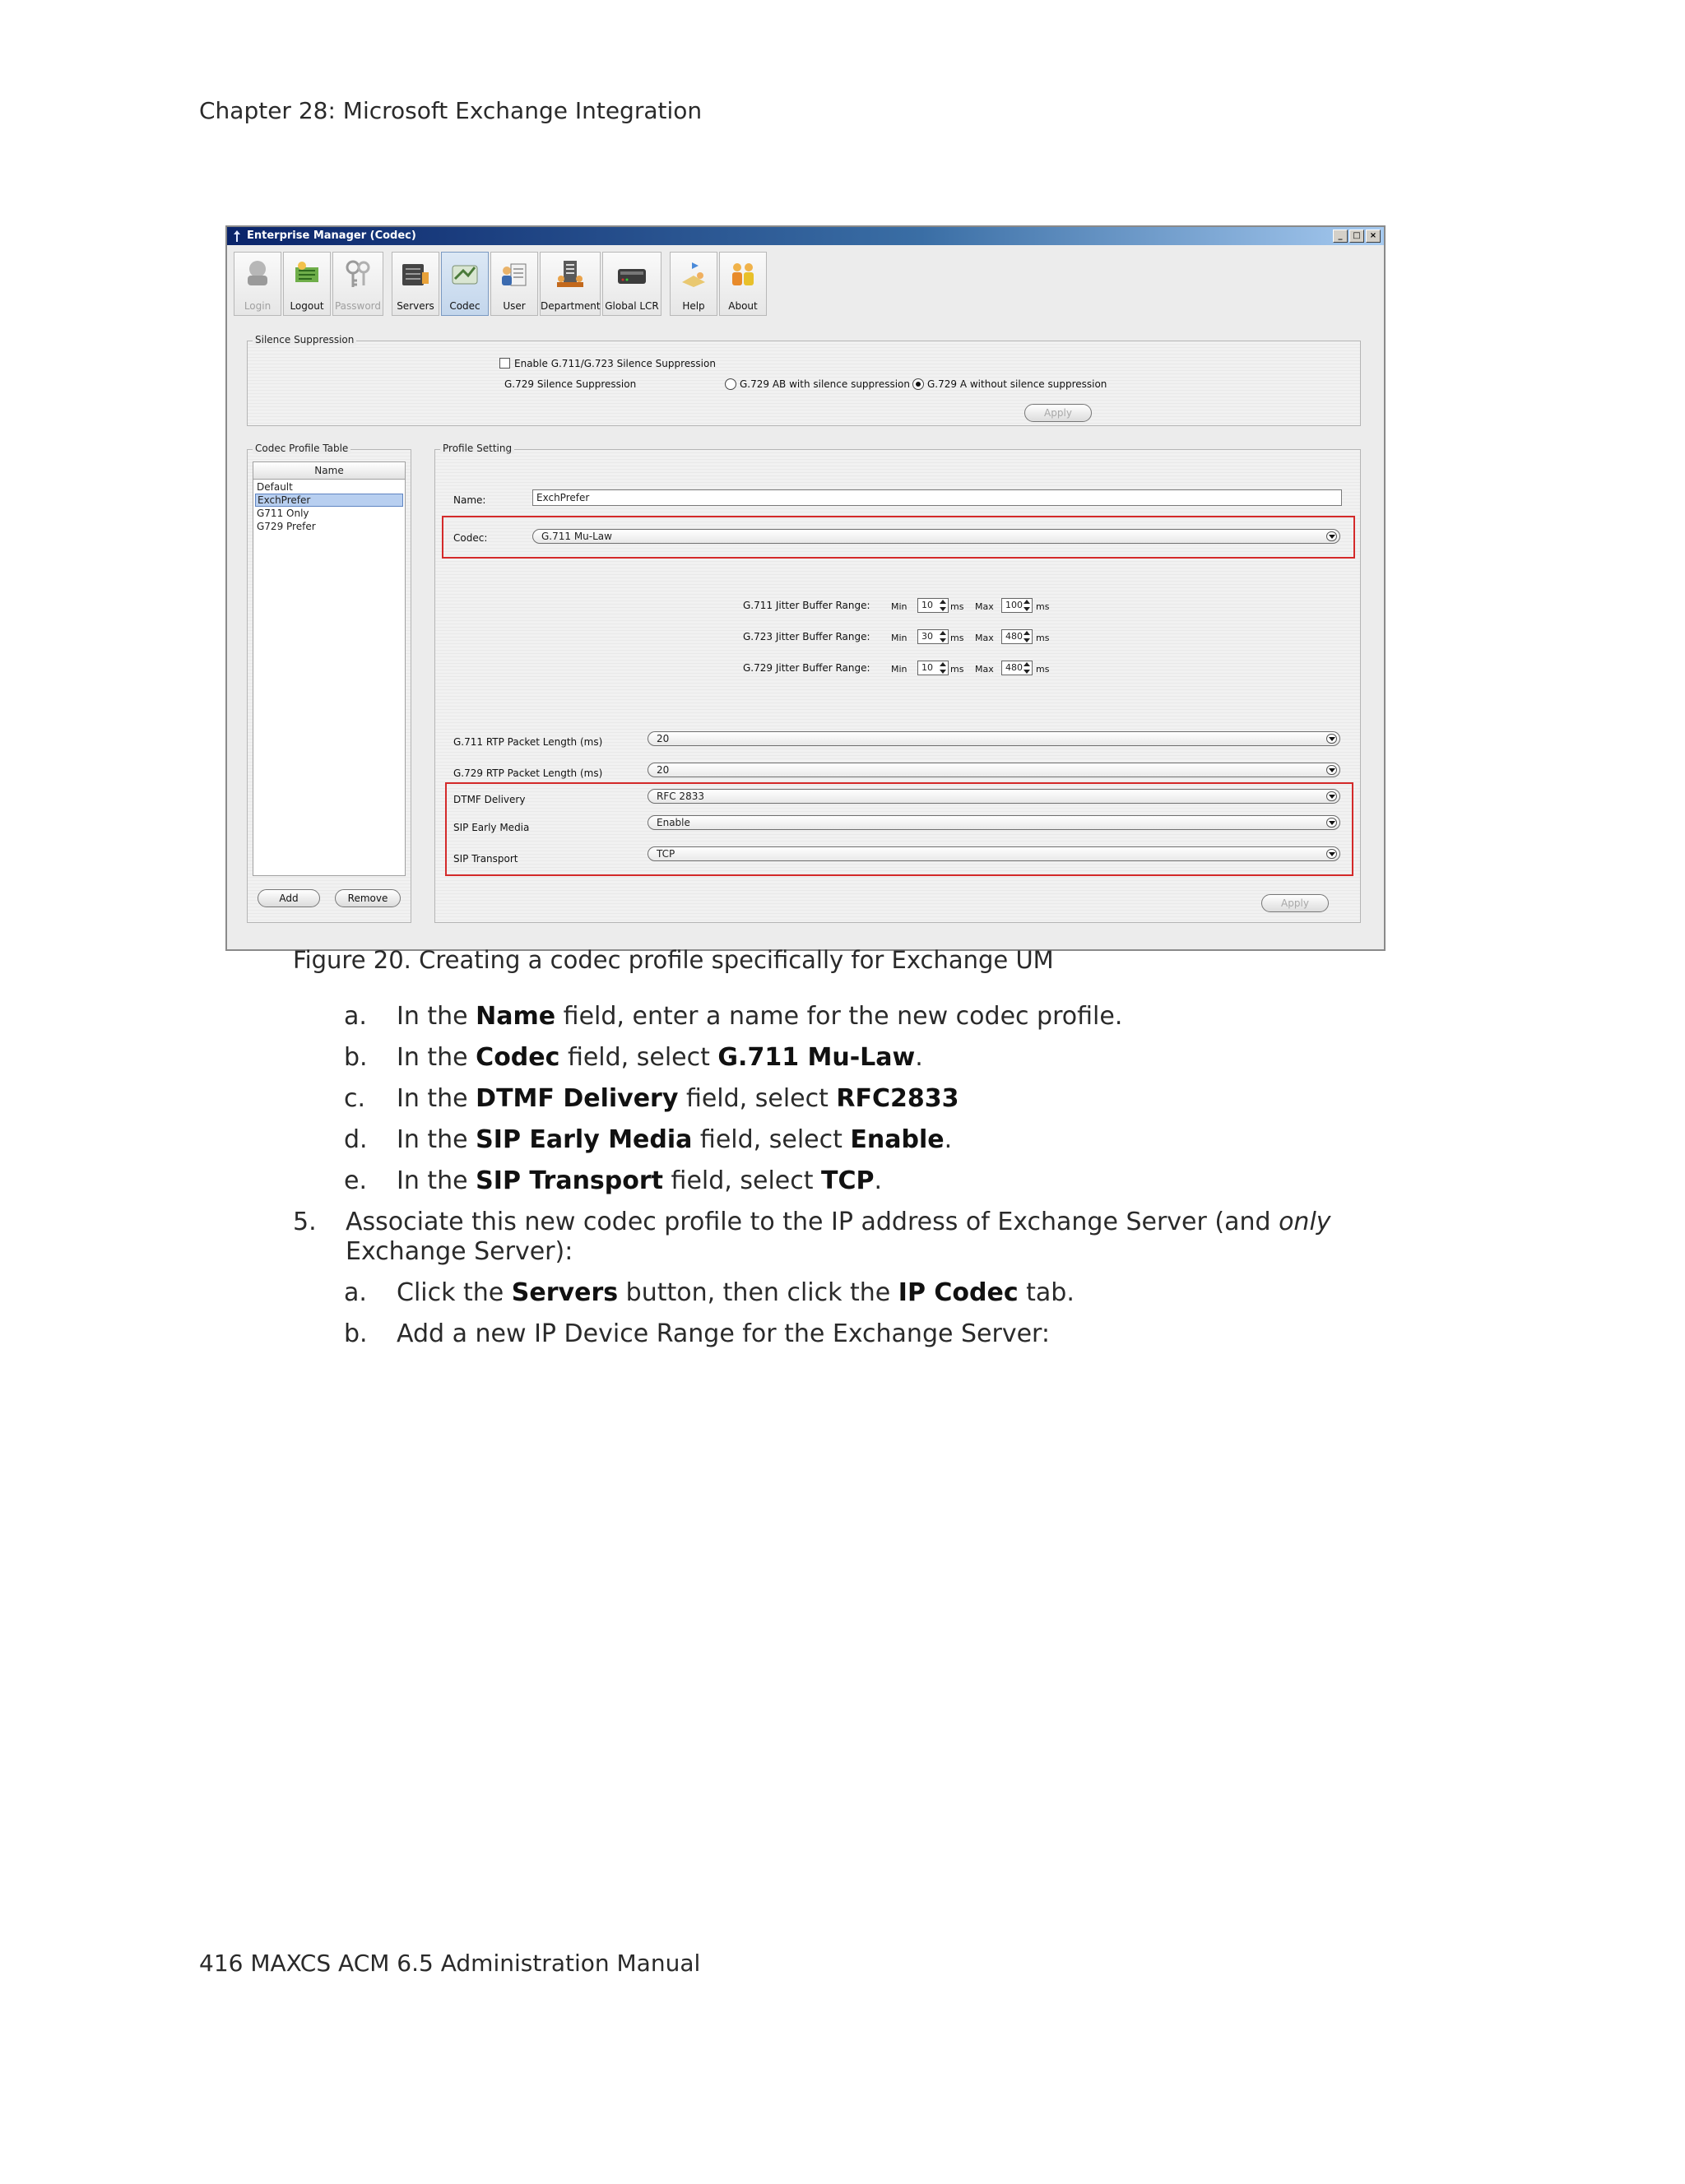 The width and height of the screenshot is (1685, 2184). What do you see at coordinates (743, 284) in the screenshot?
I see `toolbar-about-button: About` at bounding box center [743, 284].